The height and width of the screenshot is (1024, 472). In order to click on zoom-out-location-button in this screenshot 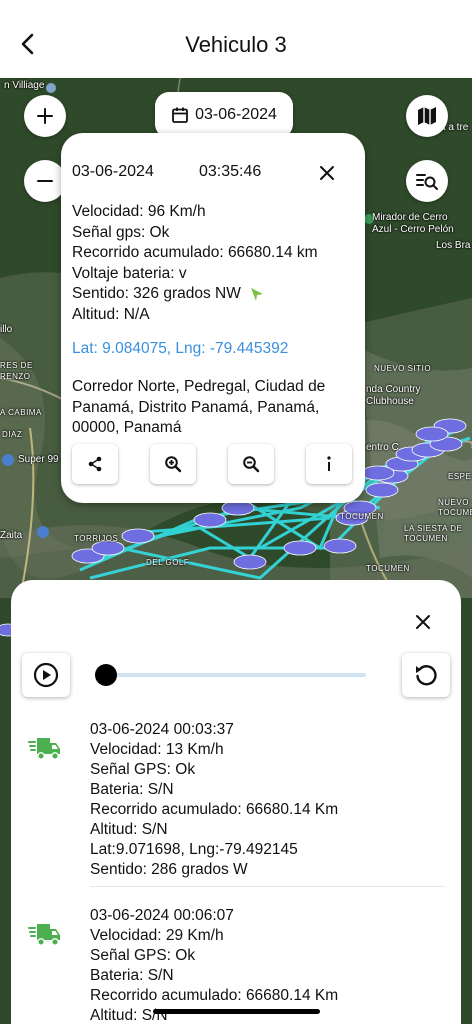, I will do `click(251, 464)`.